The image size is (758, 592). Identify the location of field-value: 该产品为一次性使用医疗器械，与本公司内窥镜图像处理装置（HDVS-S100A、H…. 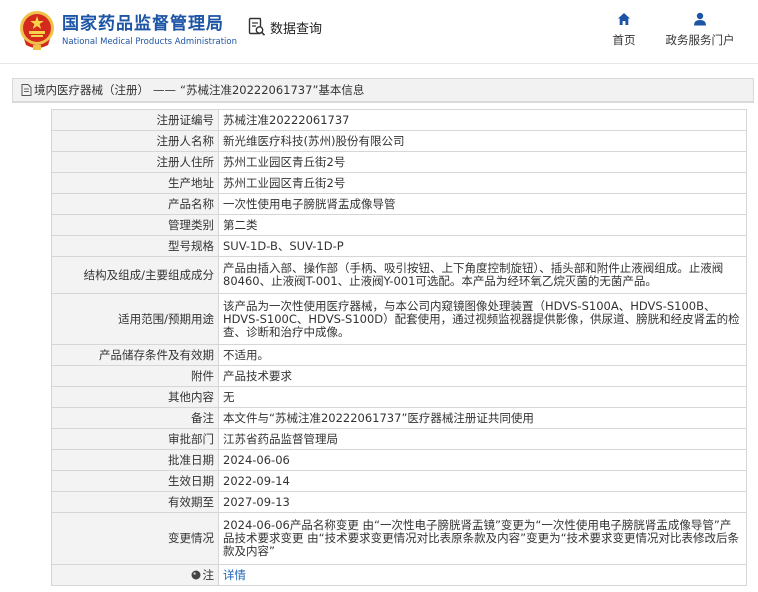
(482, 319).